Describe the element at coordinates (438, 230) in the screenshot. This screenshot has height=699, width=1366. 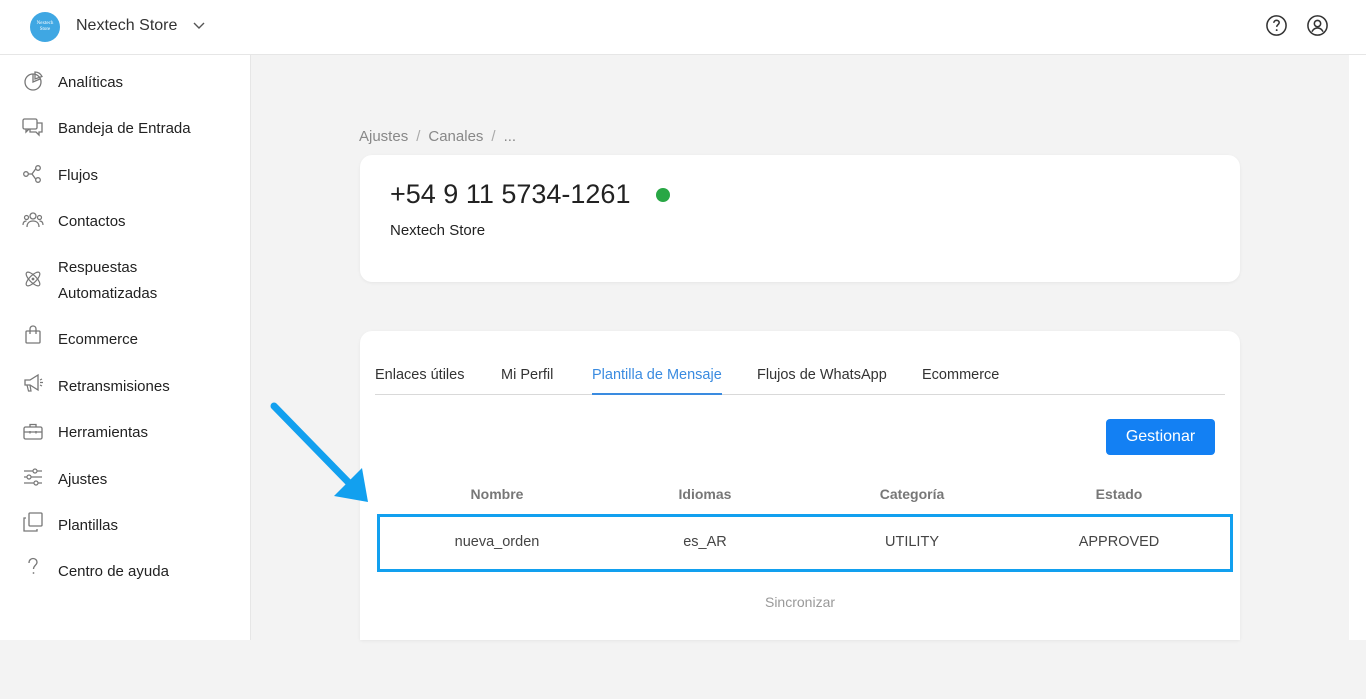
I see `channel-store-name: Nextech Store` at that location.